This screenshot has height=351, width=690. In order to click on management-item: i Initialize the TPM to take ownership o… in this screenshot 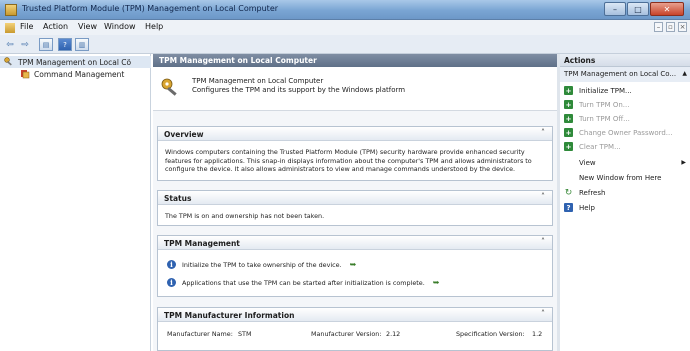, I will do `click(261, 264)`.